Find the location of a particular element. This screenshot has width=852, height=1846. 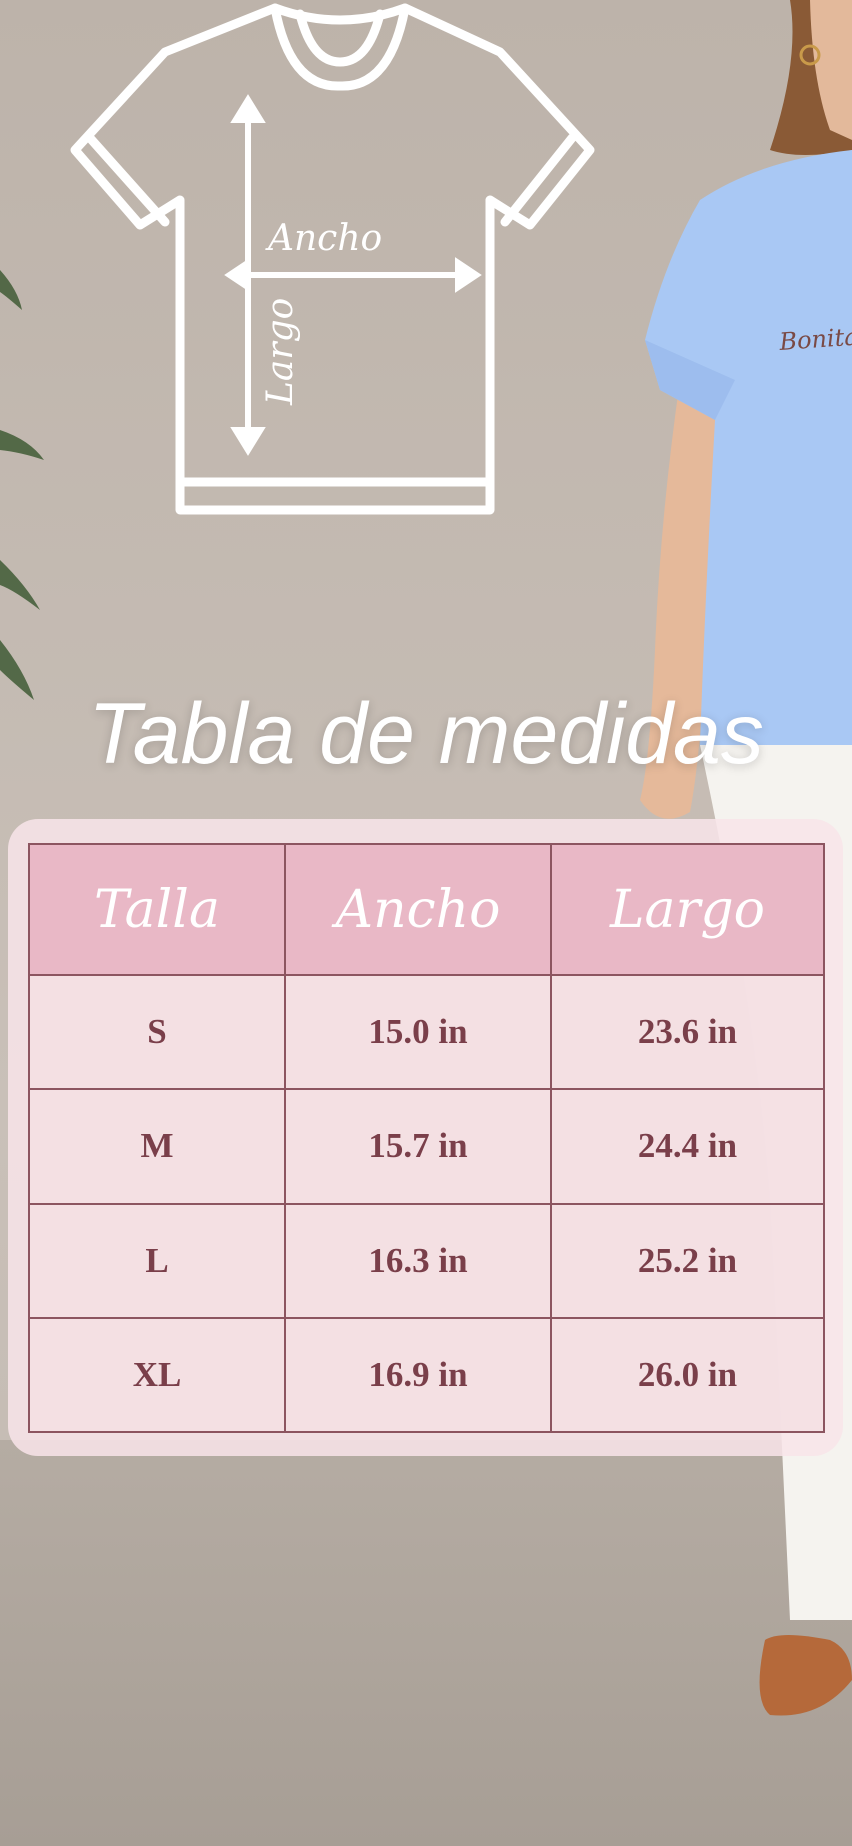

header-row: Talla Ancho Largo is located at coordinates (426, 909).